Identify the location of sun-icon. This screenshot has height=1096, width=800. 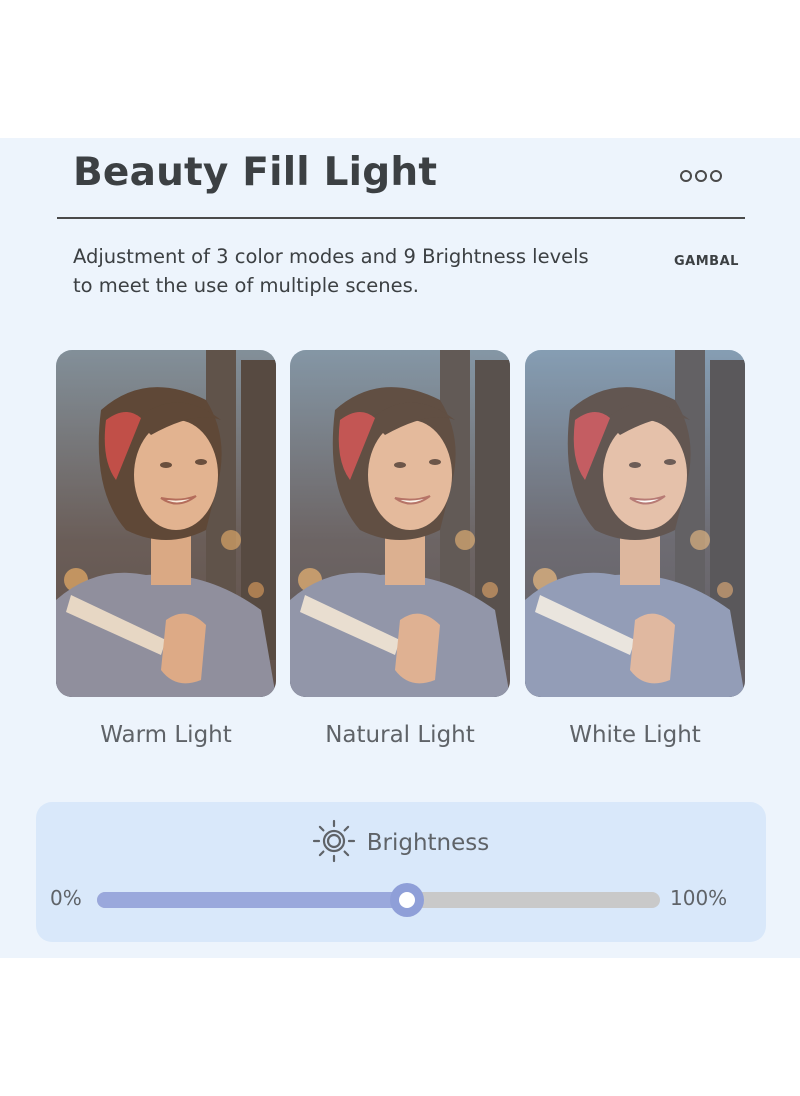
(334, 843).